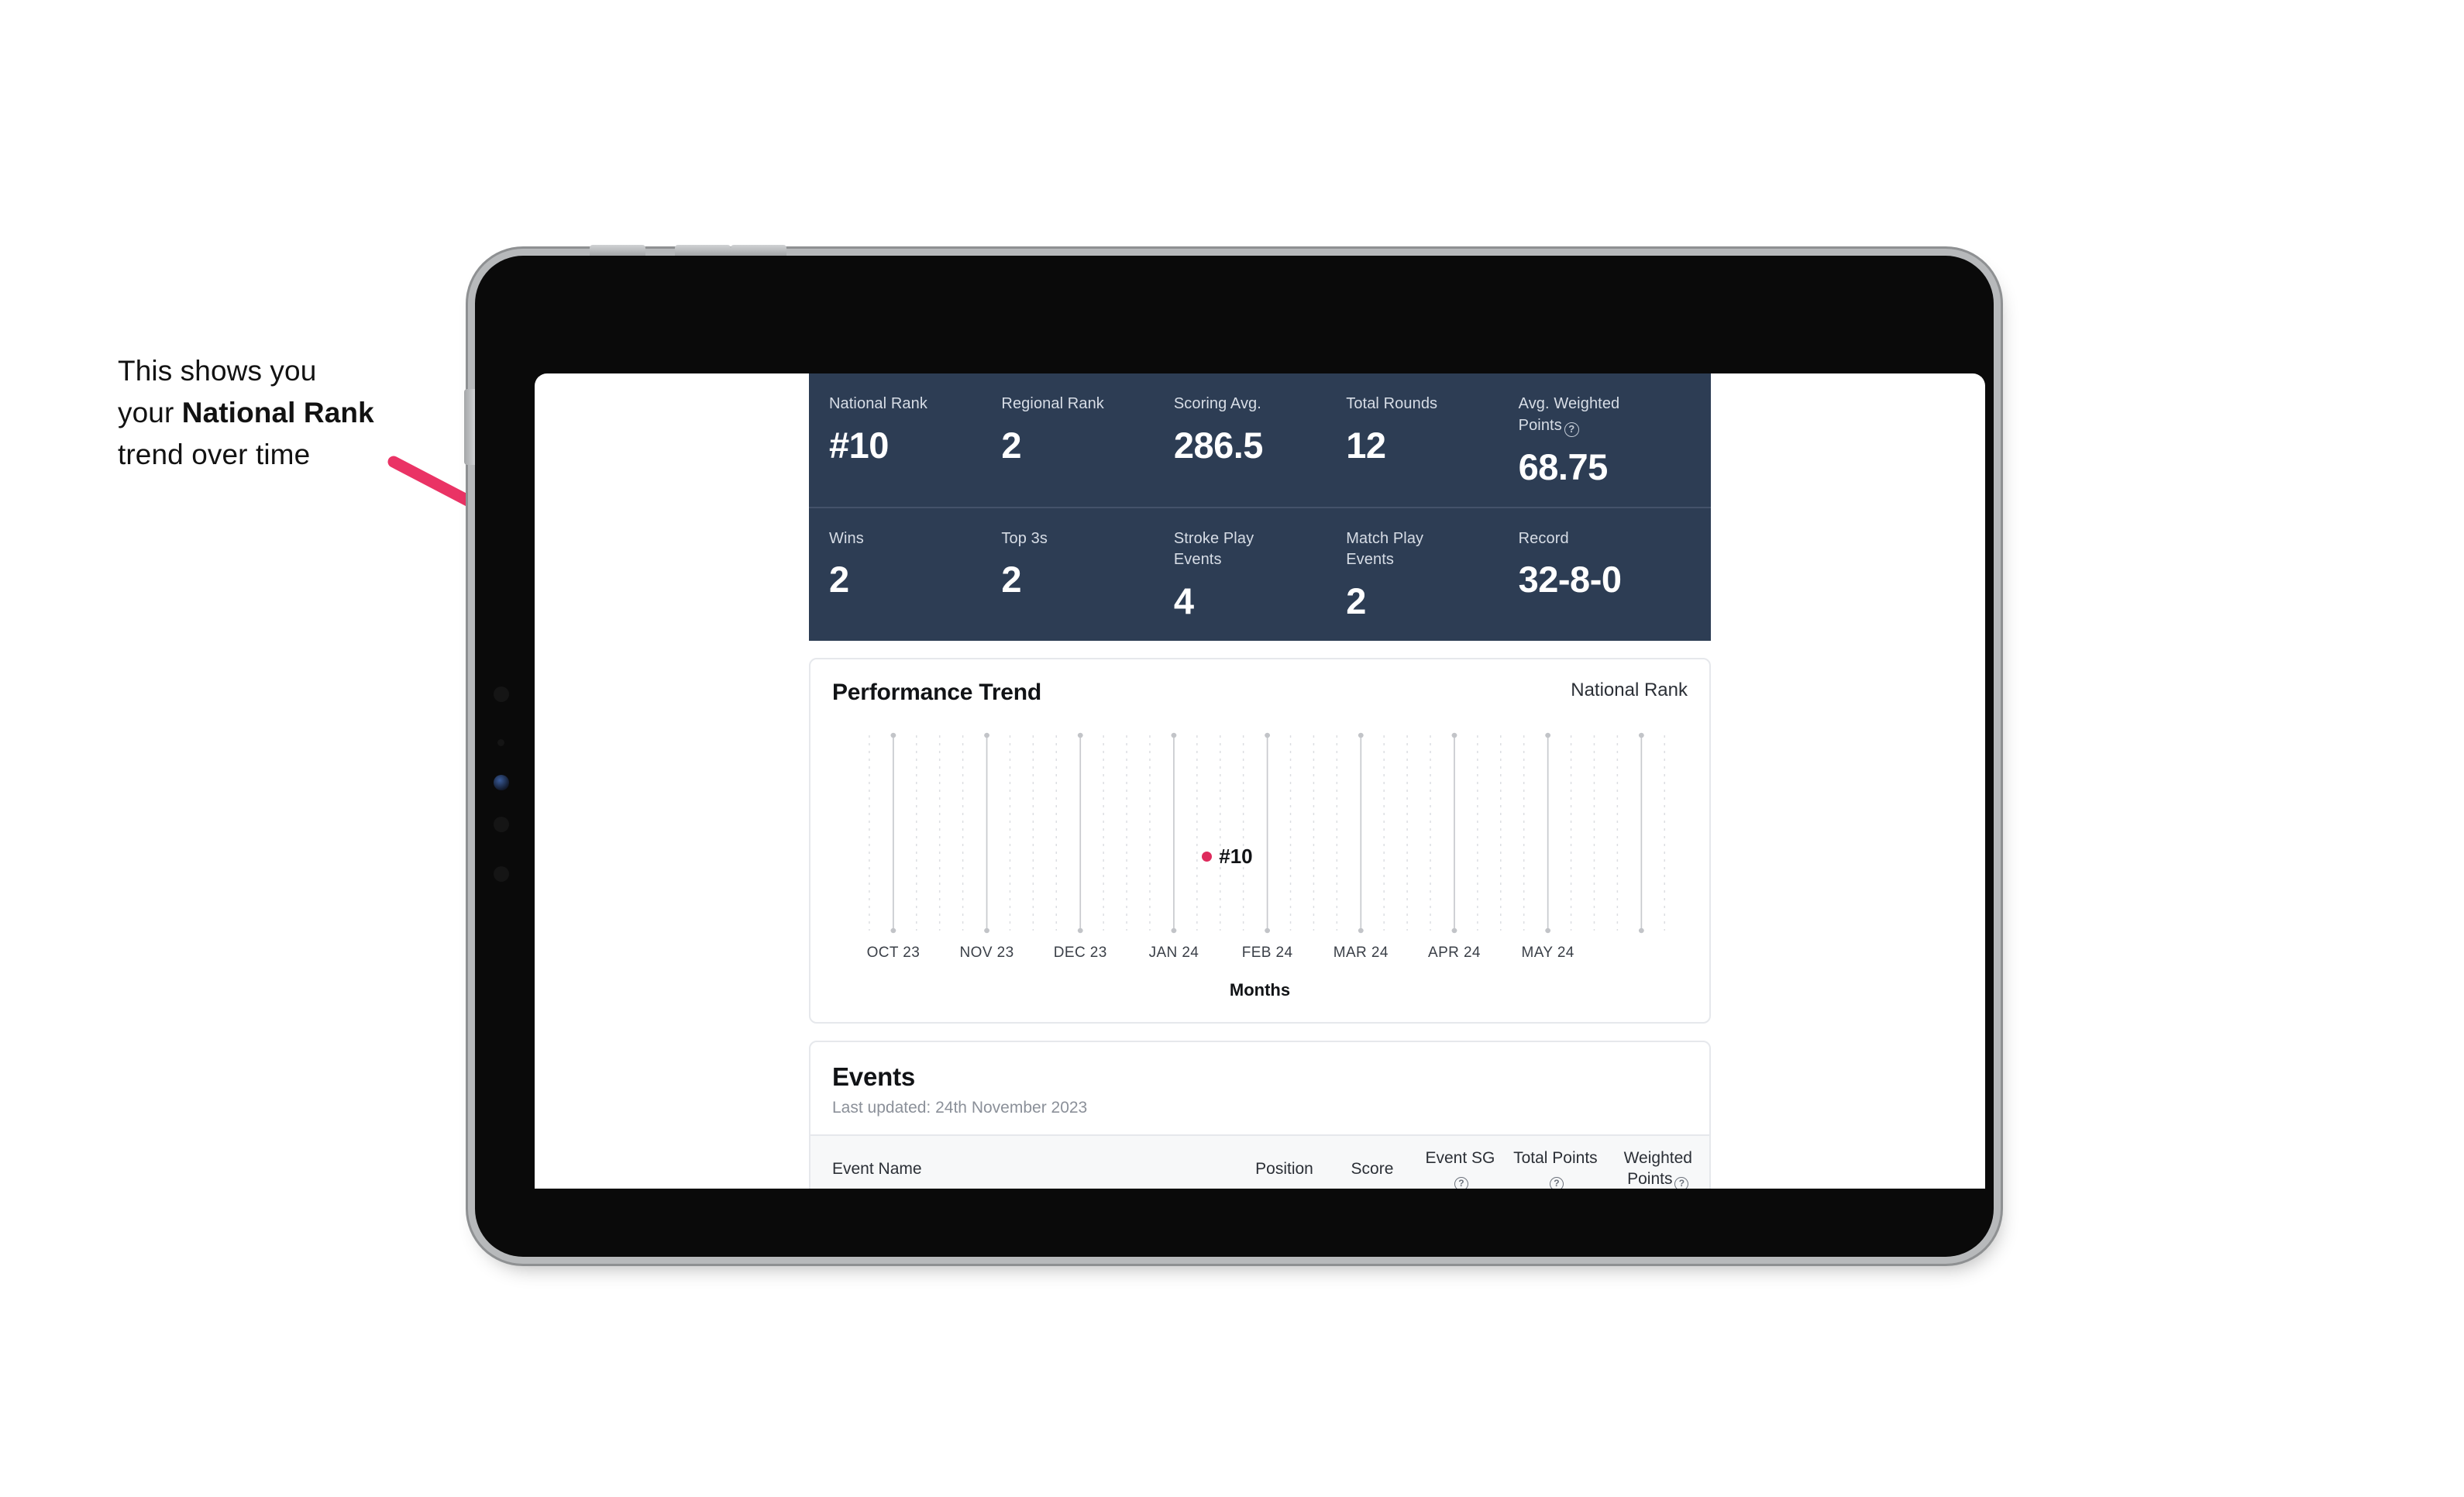 The image size is (2464, 1497). Describe the element at coordinates (1366, 445) in the screenshot. I see `stat-value: 12` at that location.